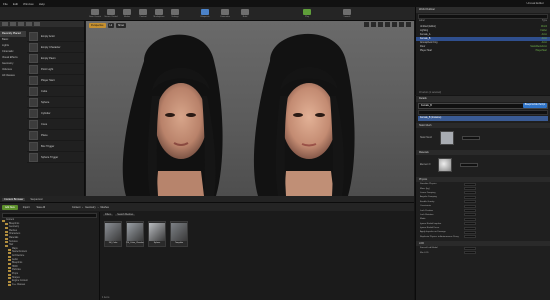 The height and width of the screenshot is (300, 550). Describe the element at coordinates (55, 69) in the screenshot. I see `place-item: Point Light` at that location.